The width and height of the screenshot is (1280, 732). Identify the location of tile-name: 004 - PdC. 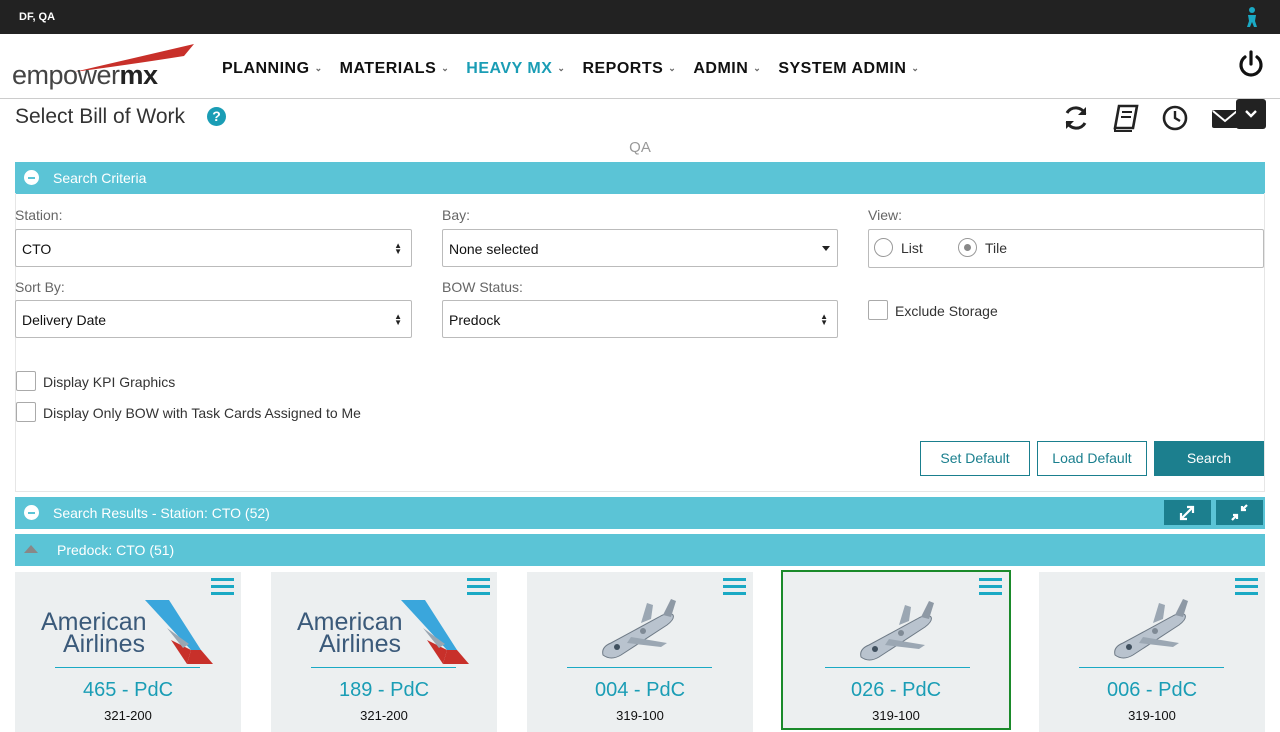
(640, 690).